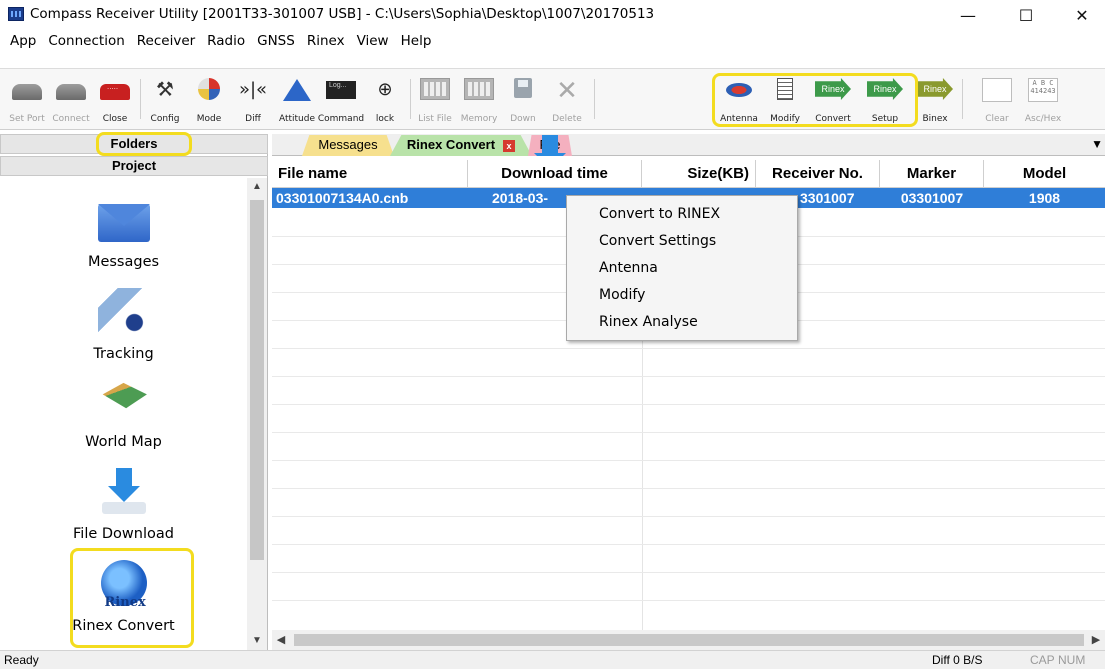  What do you see at coordinates (435, 101) in the screenshot?
I see `list-file-button: List File` at bounding box center [435, 101].